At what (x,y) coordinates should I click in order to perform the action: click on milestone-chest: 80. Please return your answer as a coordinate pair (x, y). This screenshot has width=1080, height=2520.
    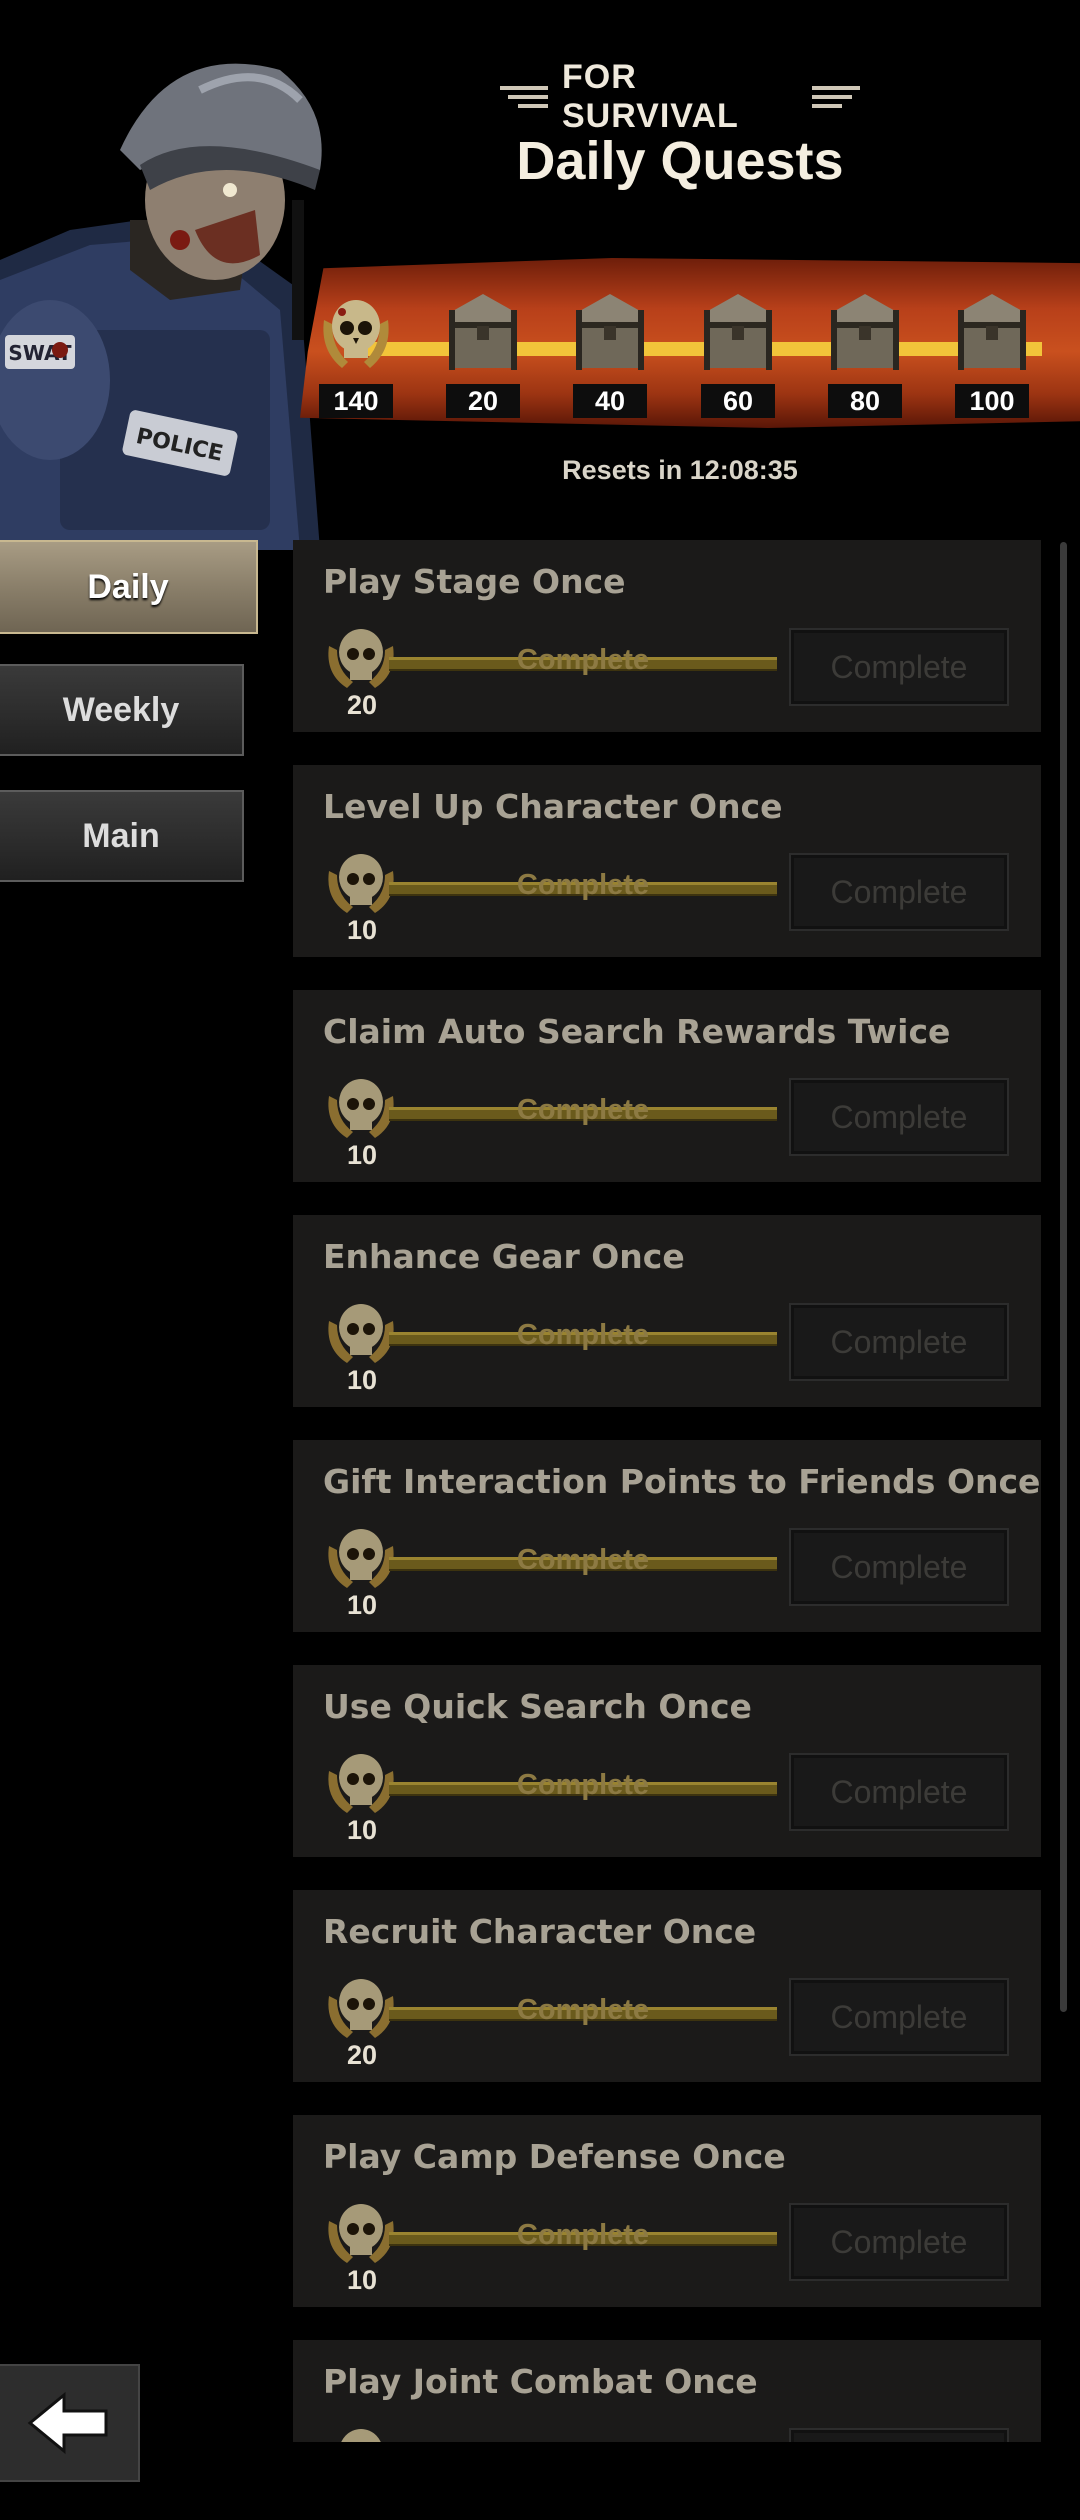
    Looking at the image, I should click on (865, 355).